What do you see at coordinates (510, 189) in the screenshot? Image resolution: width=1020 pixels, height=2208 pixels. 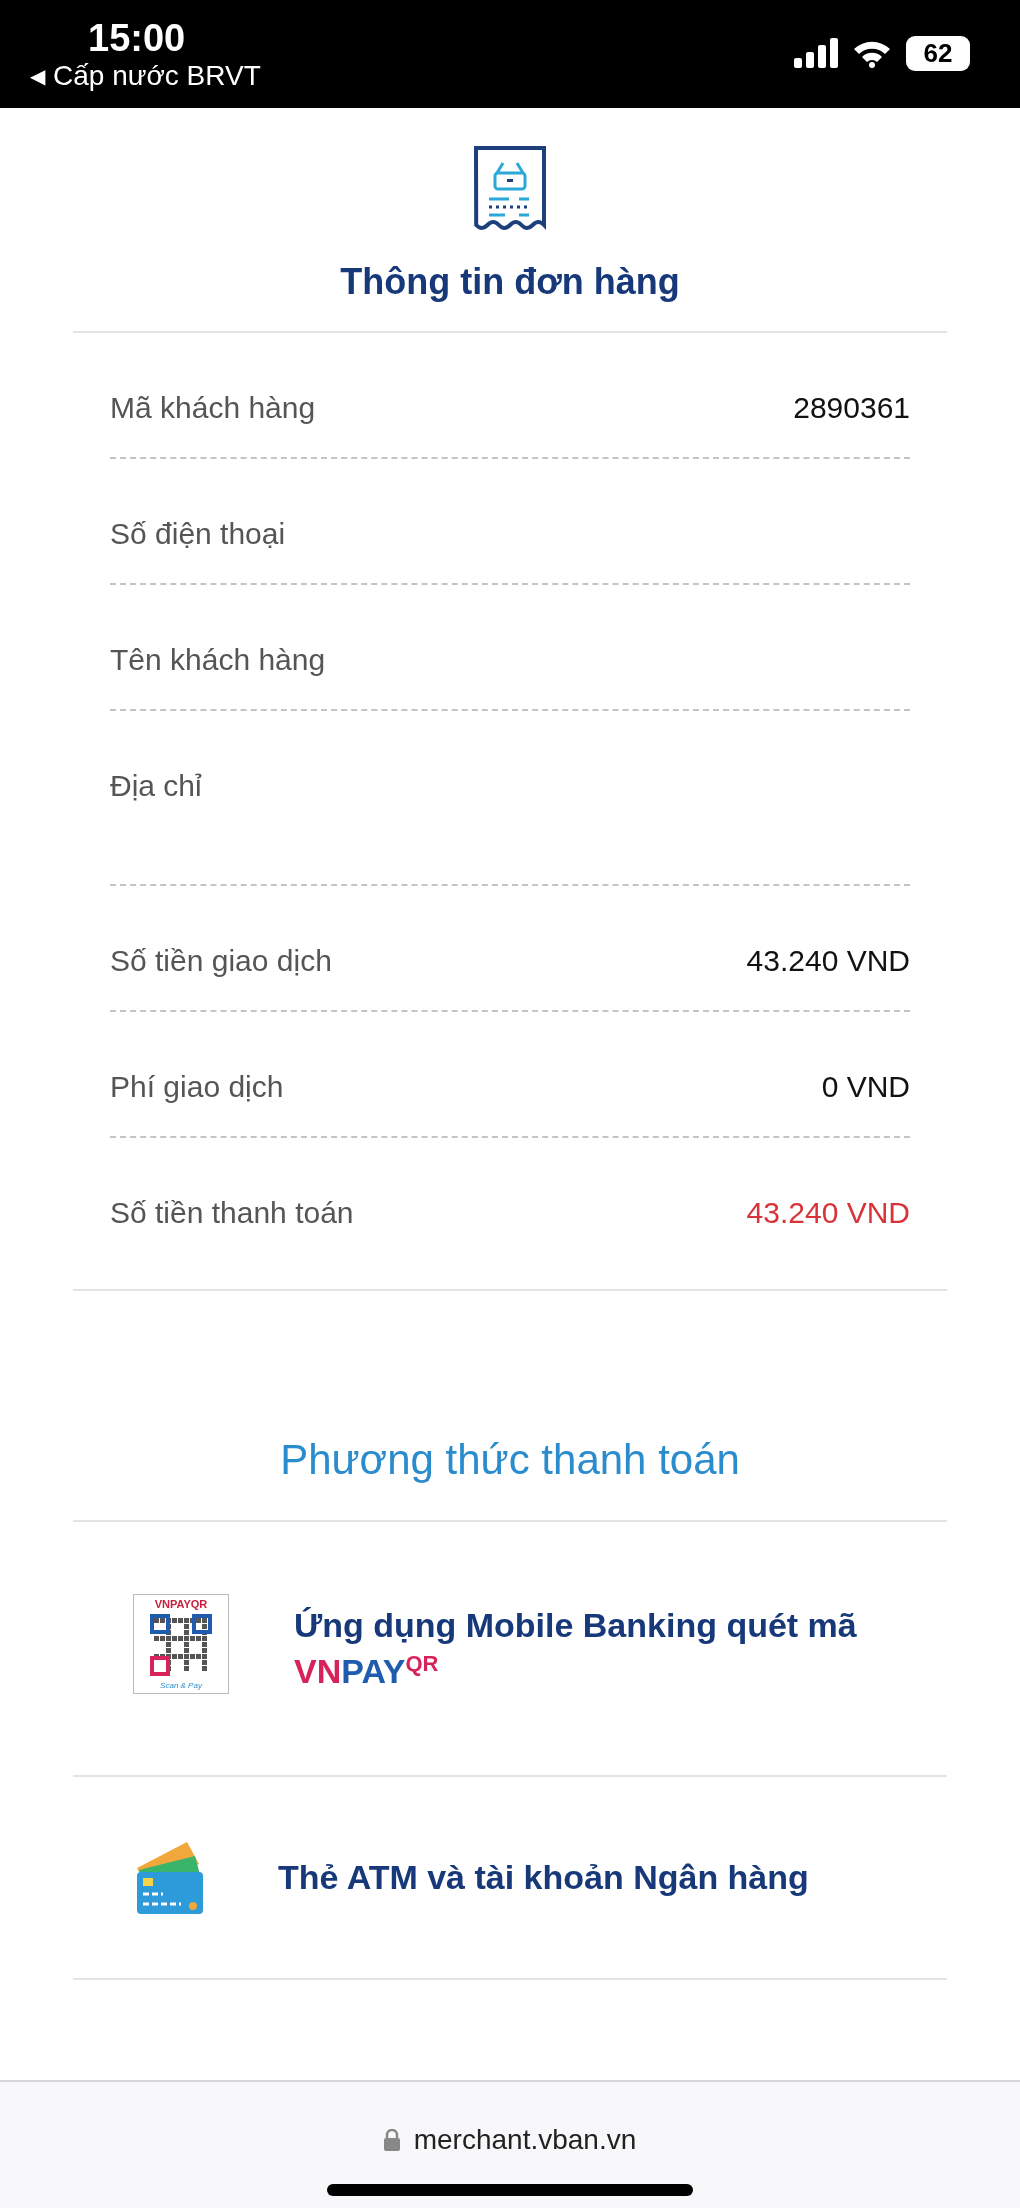 I see `receipt-basket-icon` at bounding box center [510, 189].